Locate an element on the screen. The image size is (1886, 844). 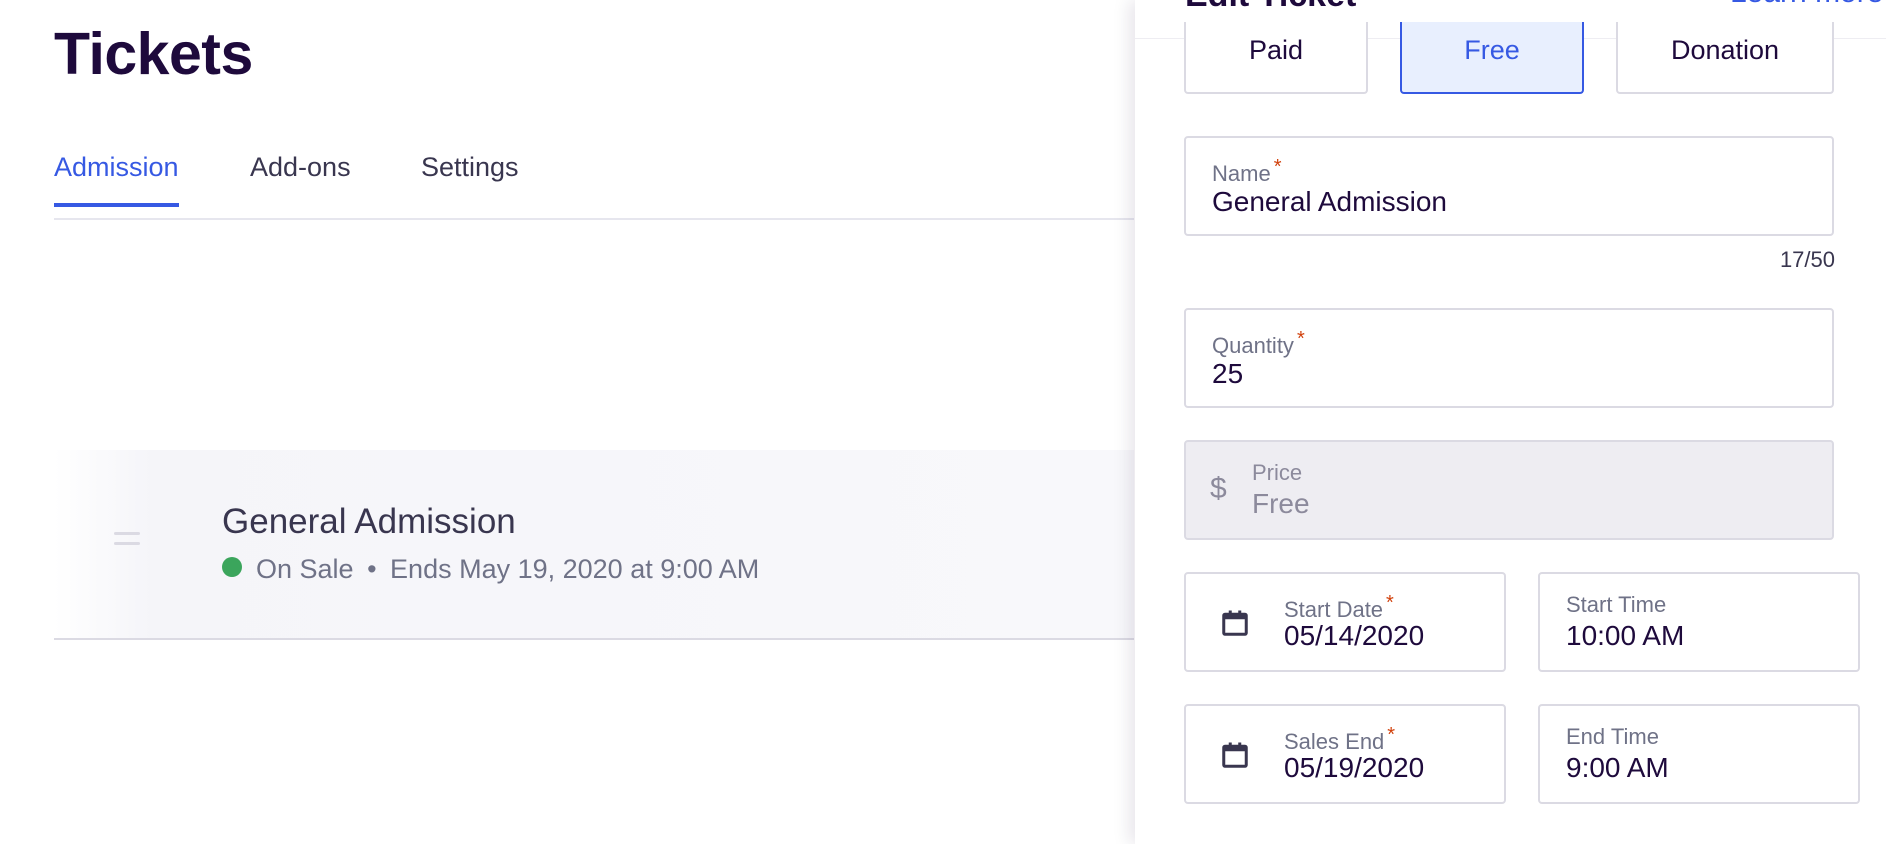
start-date-label: Start Date * is located at coordinates (1339, 607).